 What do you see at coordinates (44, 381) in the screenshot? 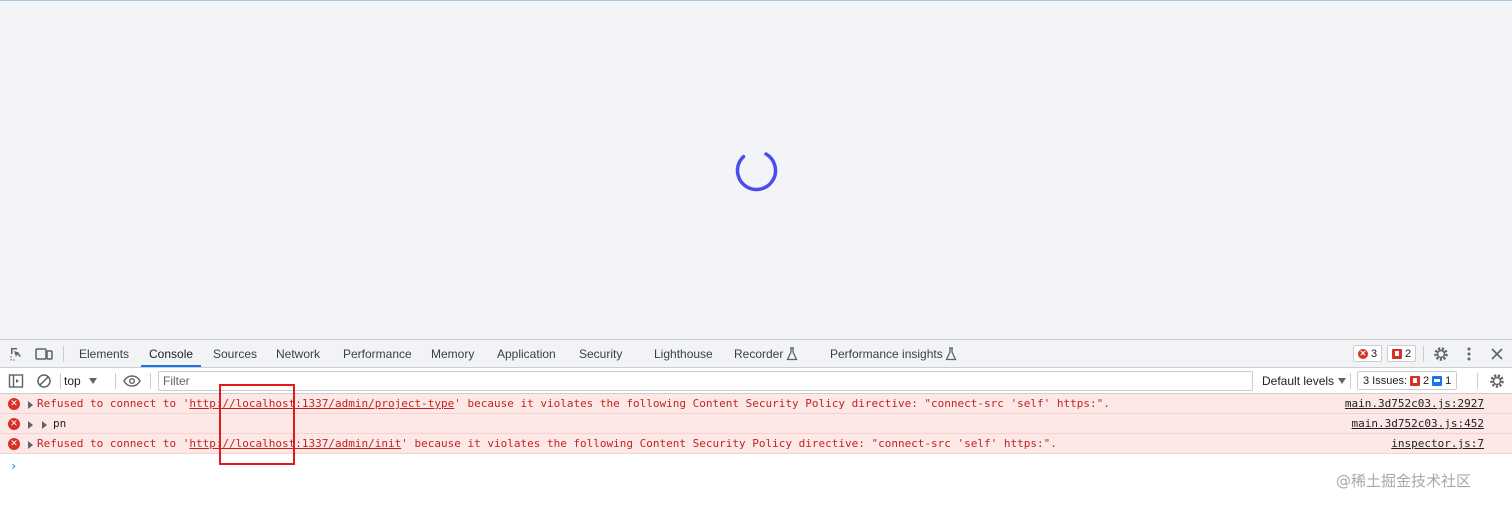
I see `clear-console-icon` at bounding box center [44, 381].